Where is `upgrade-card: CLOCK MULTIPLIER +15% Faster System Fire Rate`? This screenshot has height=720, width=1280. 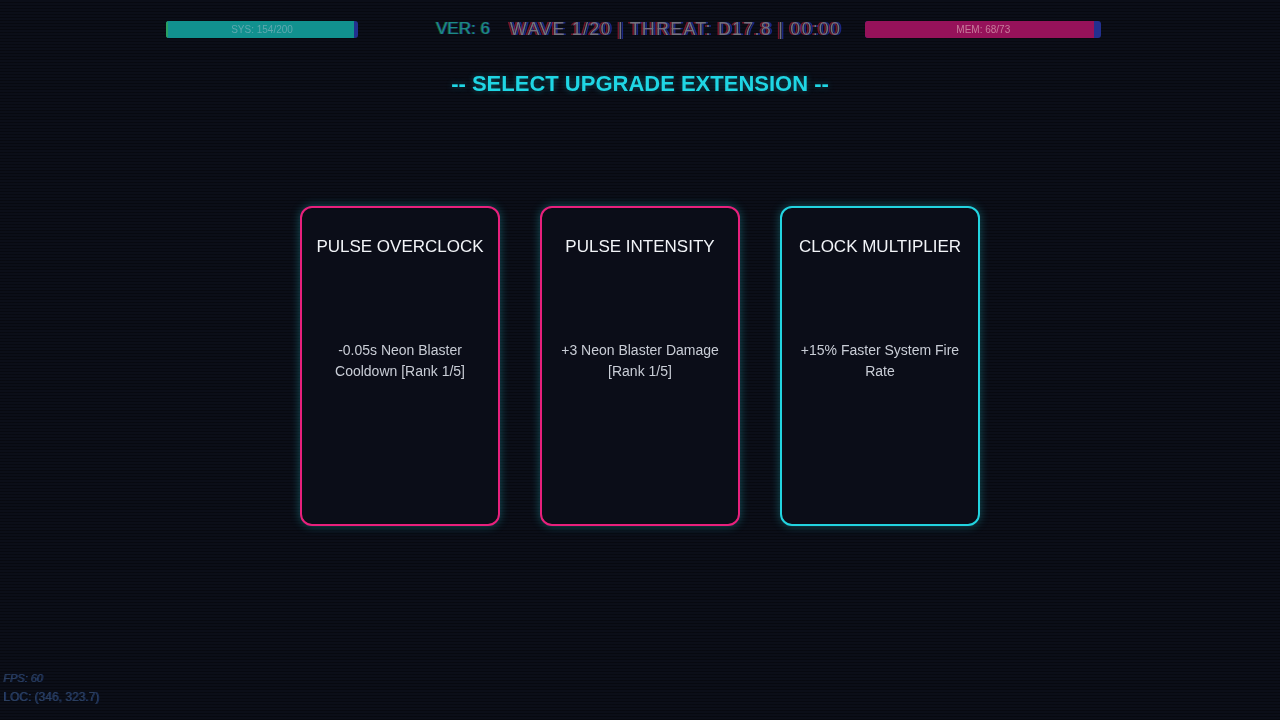
upgrade-card: CLOCK MULTIPLIER +15% Faster System Fire Rate is located at coordinates (880, 366).